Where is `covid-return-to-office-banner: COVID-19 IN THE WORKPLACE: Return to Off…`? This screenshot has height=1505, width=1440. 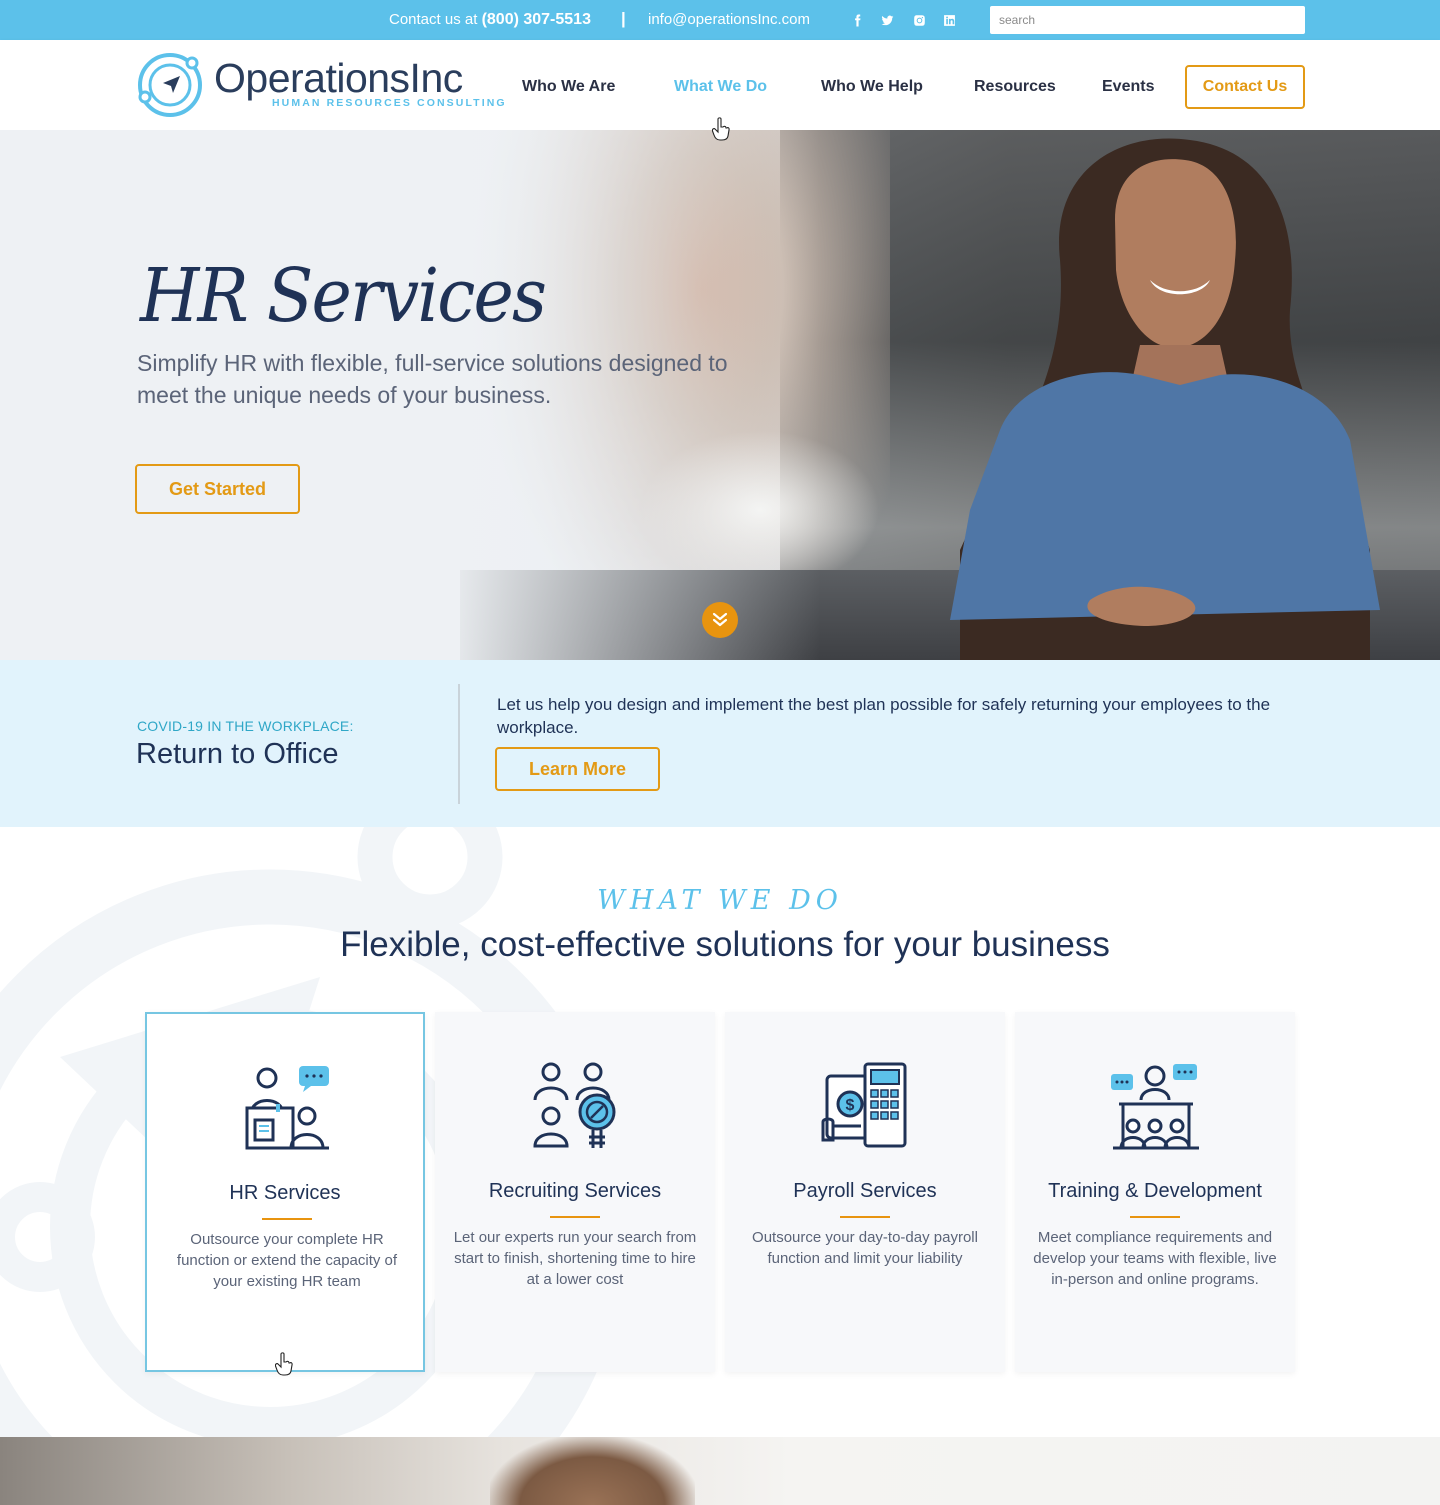
covid-return-to-office-banner: COVID-19 IN THE WORKPLACE: Return to Off… is located at coordinates (720, 743).